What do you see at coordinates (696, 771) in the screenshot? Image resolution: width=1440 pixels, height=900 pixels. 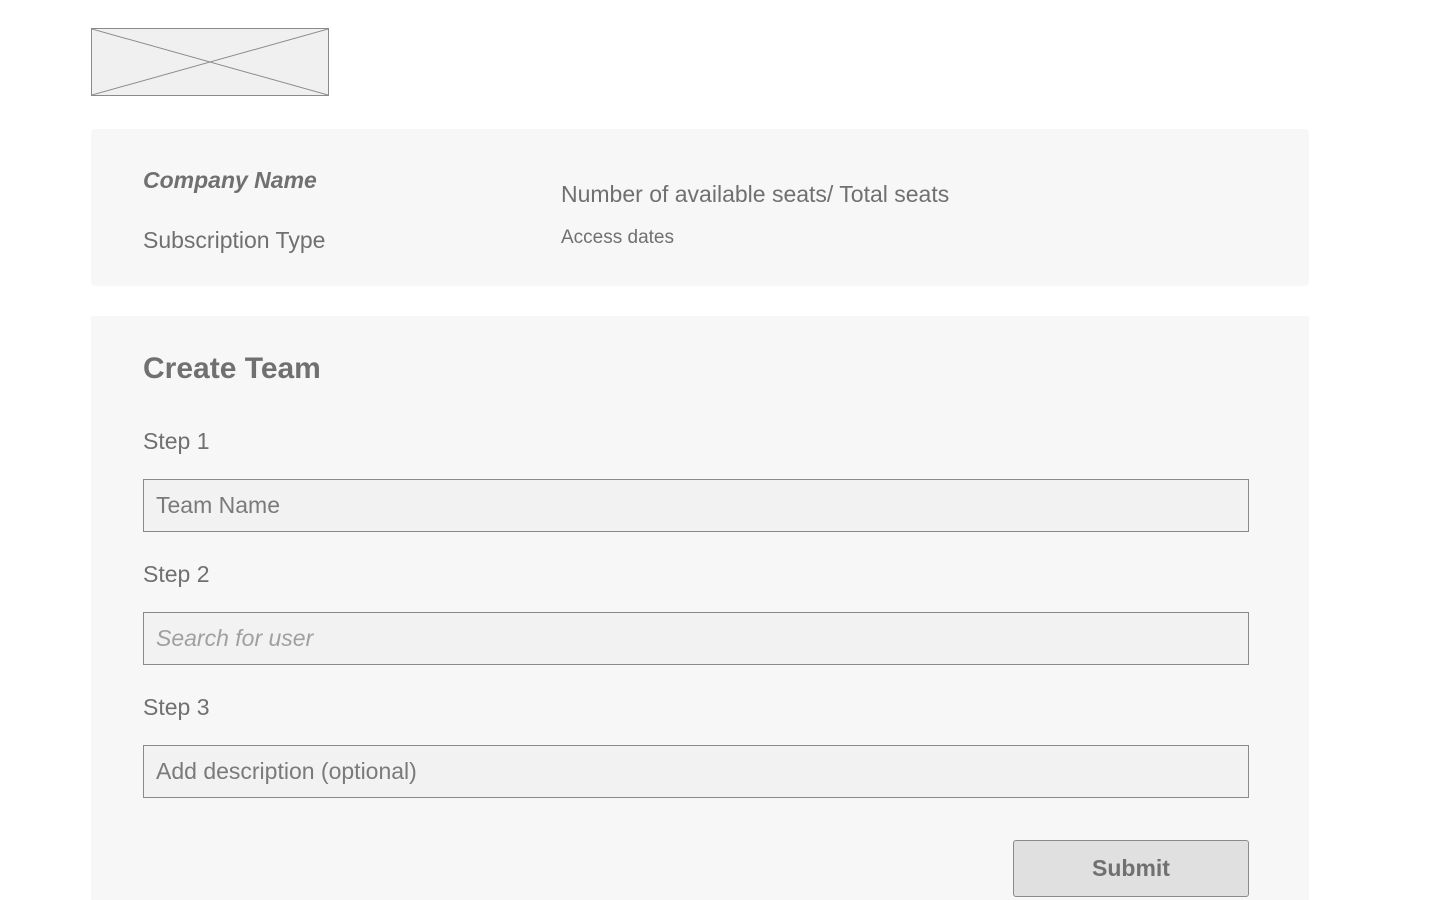 I see `description-input` at bounding box center [696, 771].